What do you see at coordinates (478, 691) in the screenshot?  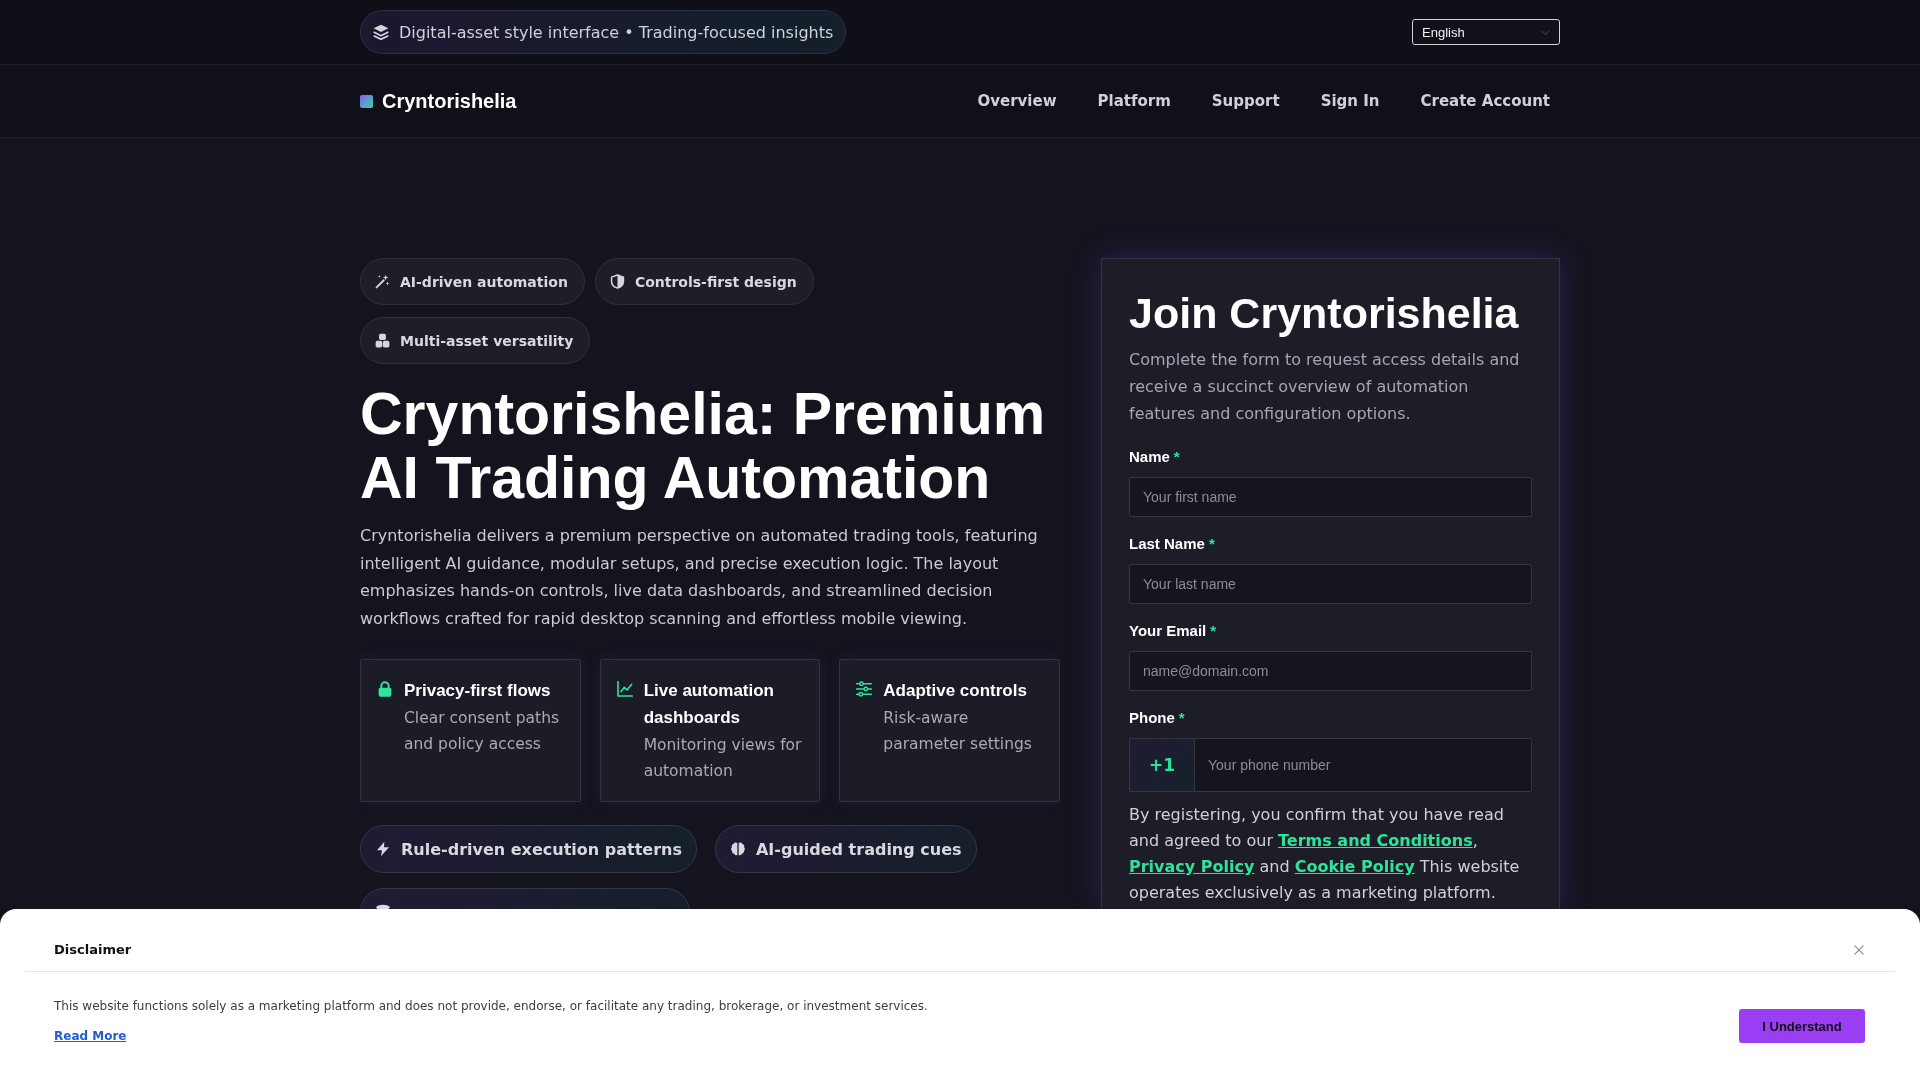 I see `feature-title: Privacy-first flows` at bounding box center [478, 691].